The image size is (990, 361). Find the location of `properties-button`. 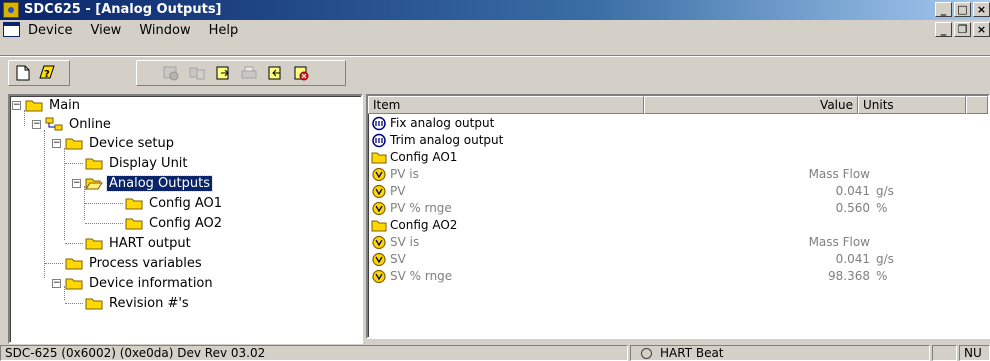

properties-button is located at coordinates (171, 73).